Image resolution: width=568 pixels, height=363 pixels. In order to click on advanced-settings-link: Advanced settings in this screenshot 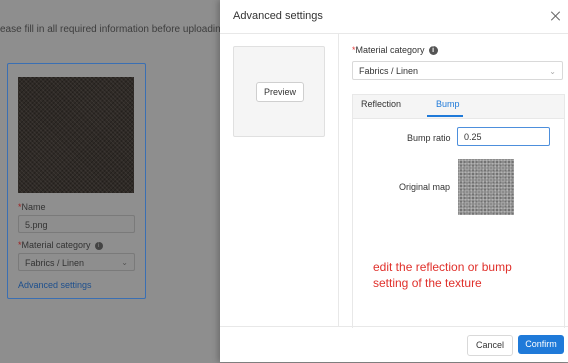, I will do `click(55, 285)`.